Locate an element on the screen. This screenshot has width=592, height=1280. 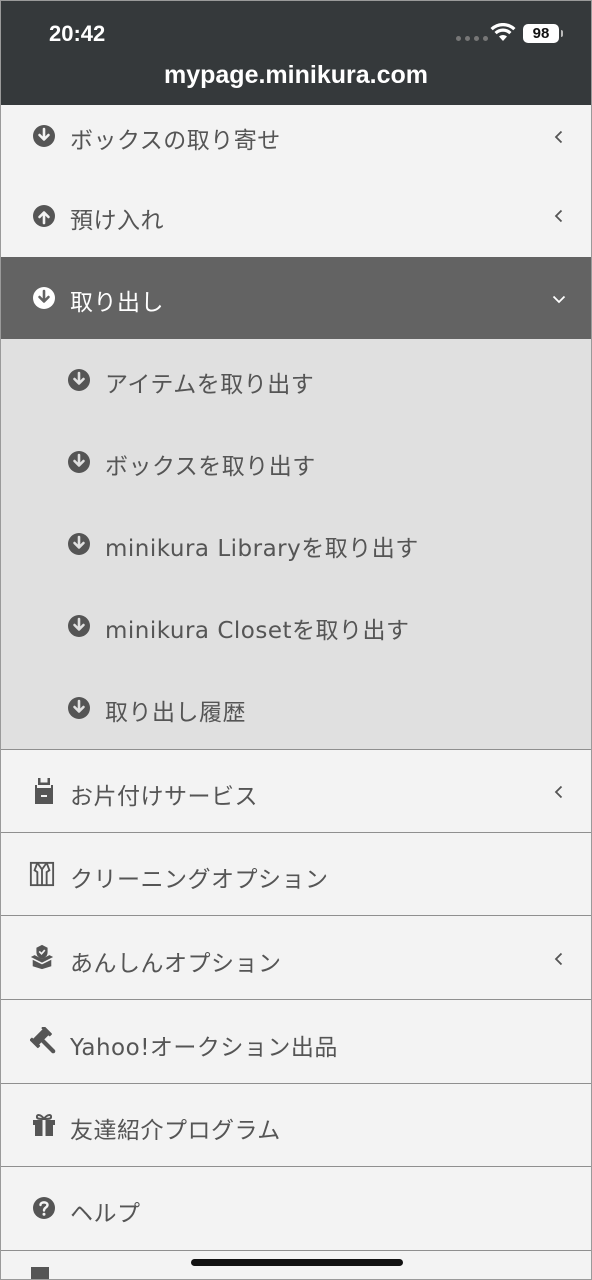
menu-item-label: クリーニングオプション is located at coordinates (199, 880).